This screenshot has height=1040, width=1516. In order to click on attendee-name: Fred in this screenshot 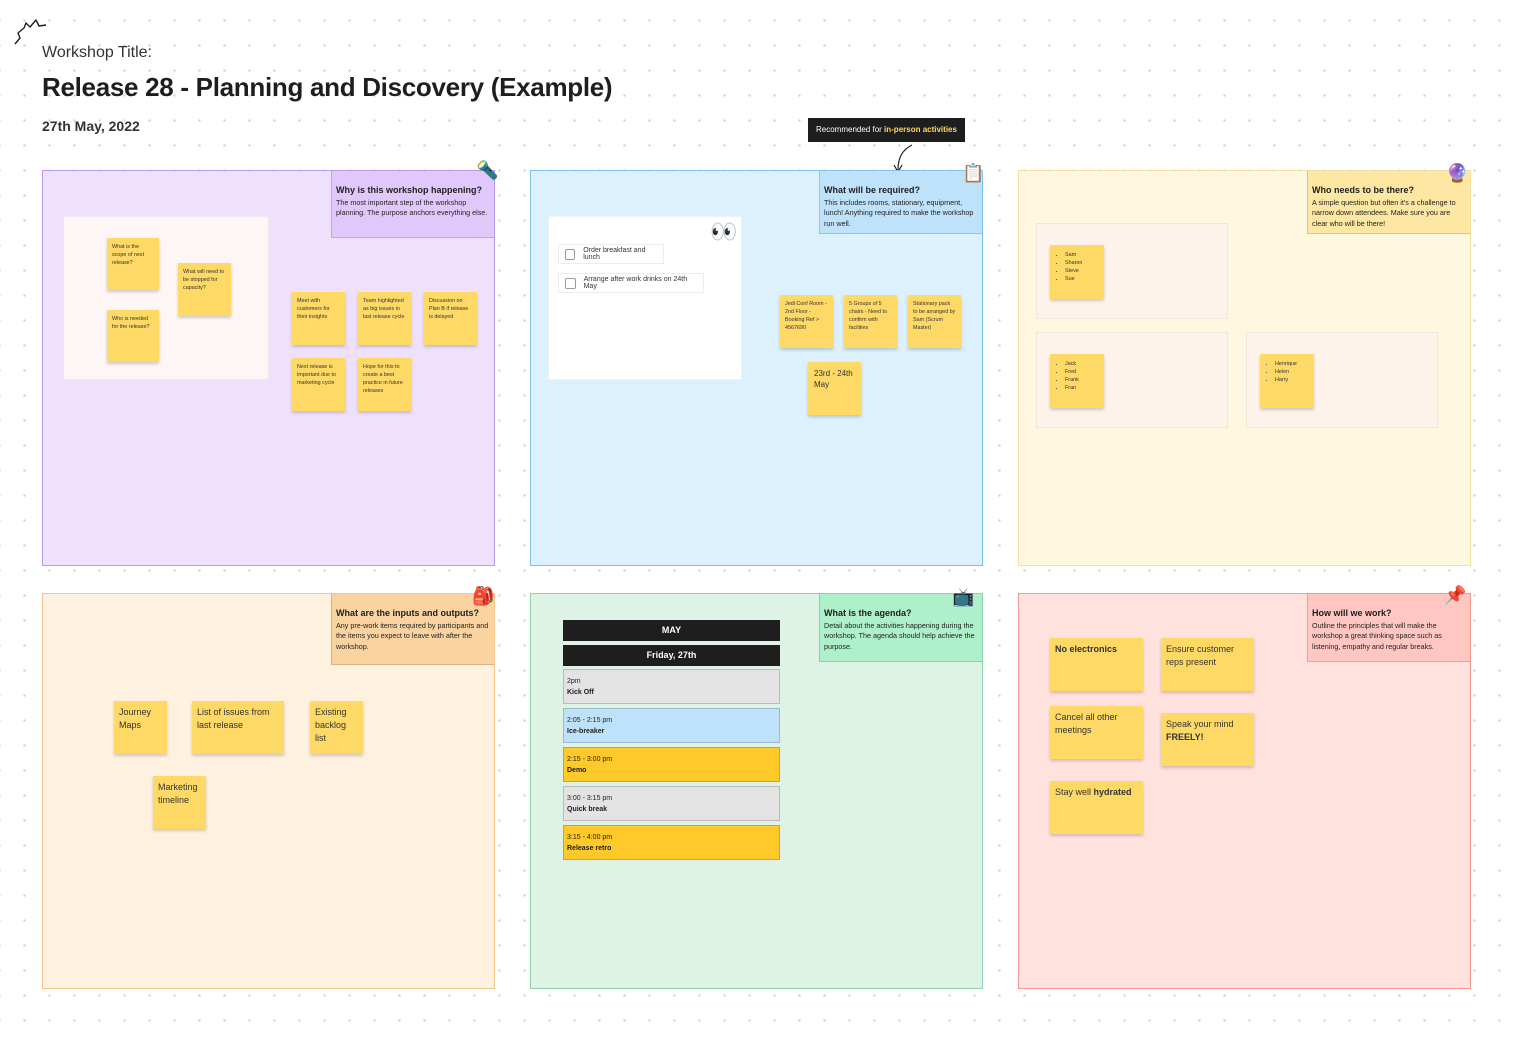, I will do `click(1082, 372)`.